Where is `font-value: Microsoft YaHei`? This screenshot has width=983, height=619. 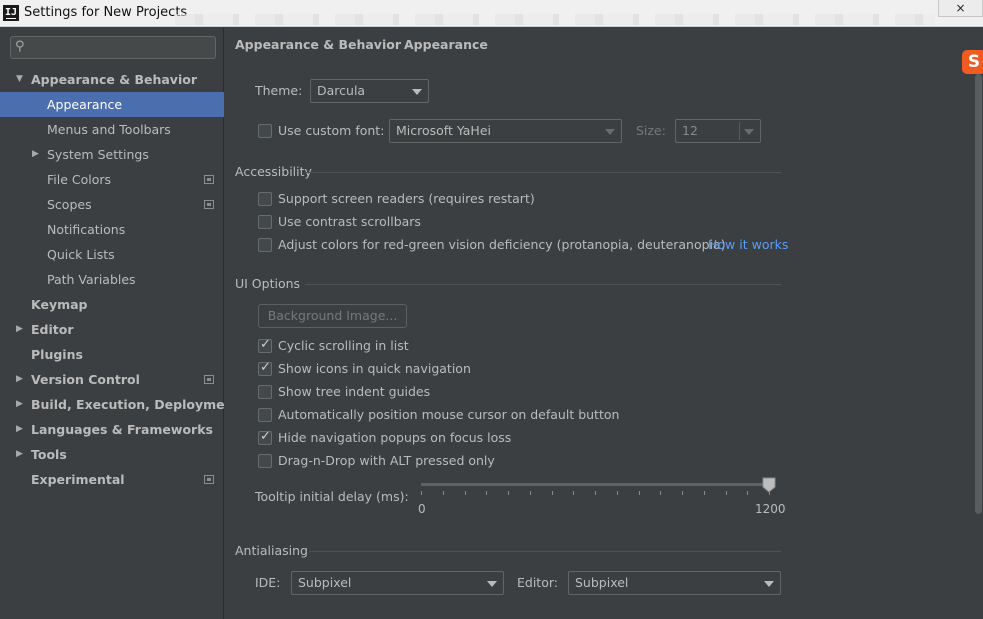
font-value: Microsoft YaHei is located at coordinates (443, 130).